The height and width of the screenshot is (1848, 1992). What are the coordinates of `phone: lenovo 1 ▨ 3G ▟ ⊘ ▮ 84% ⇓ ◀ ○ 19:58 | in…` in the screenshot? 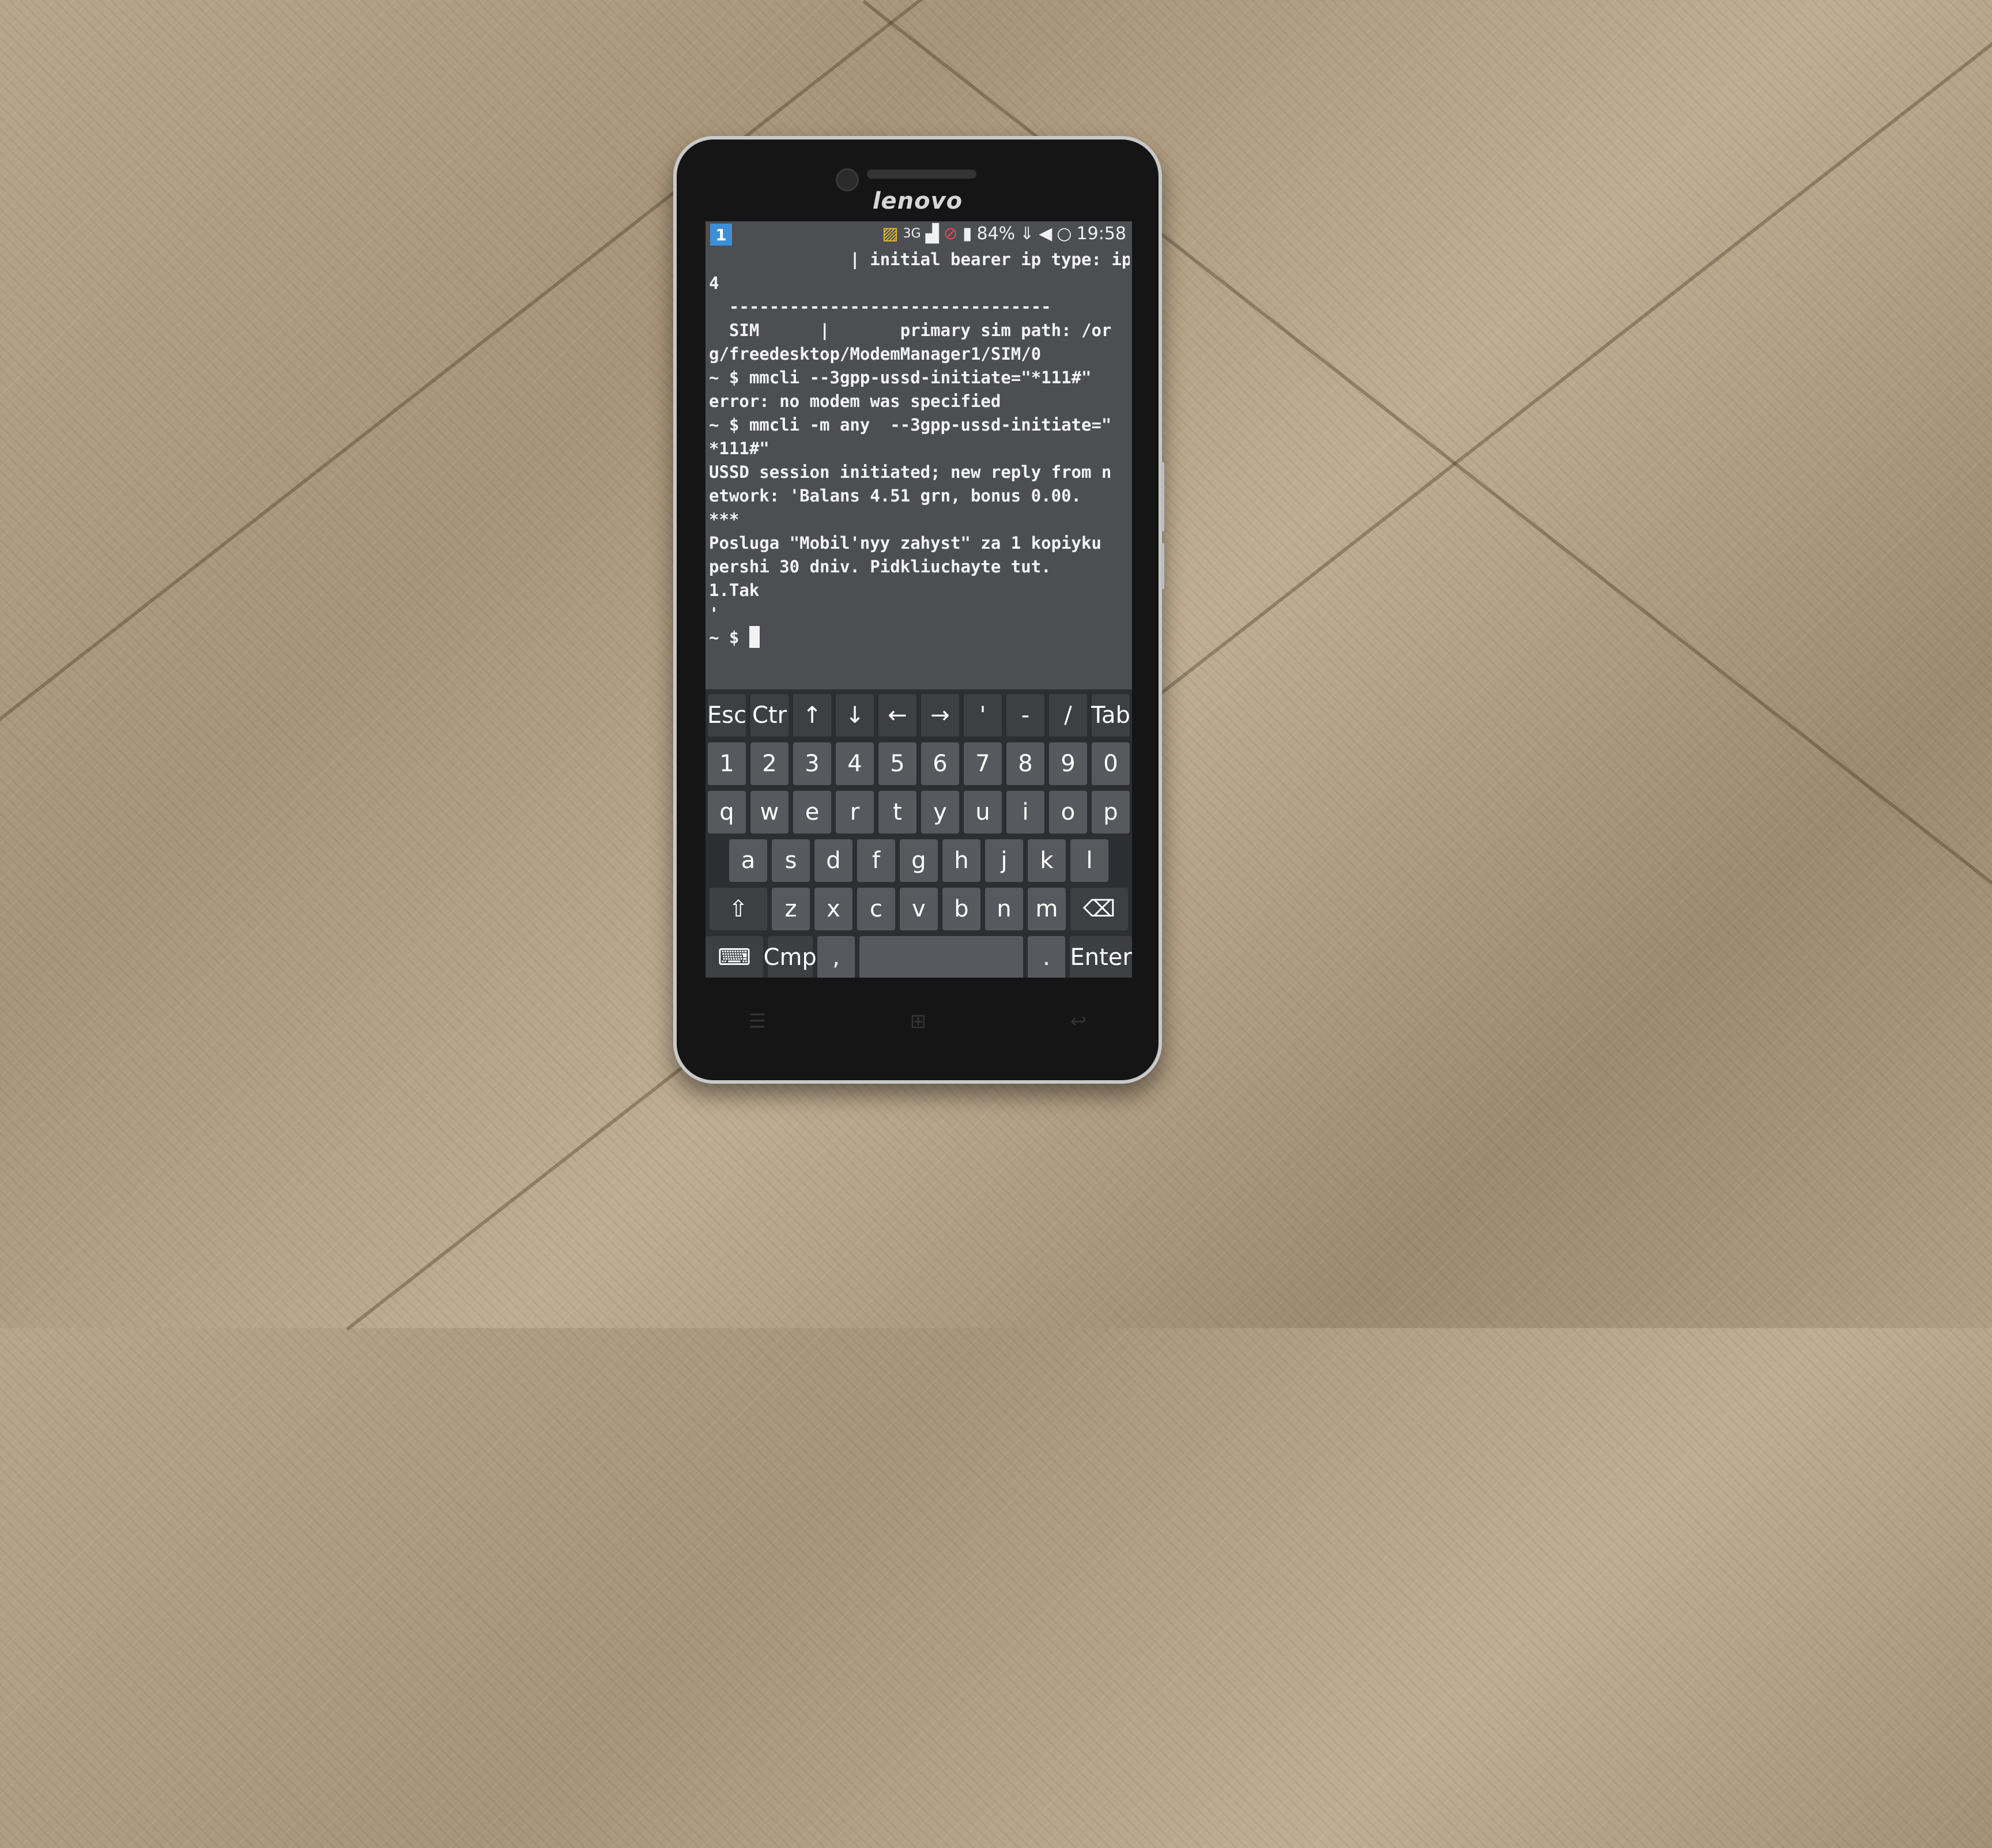 It's located at (918, 610).